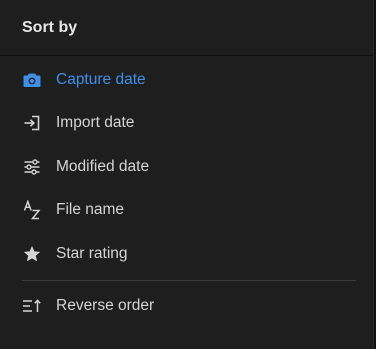 The image size is (376, 349). Describe the element at coordinates (186, 167) in the screenshot. I see `sort-option-modified-date: Modified date` at that location.